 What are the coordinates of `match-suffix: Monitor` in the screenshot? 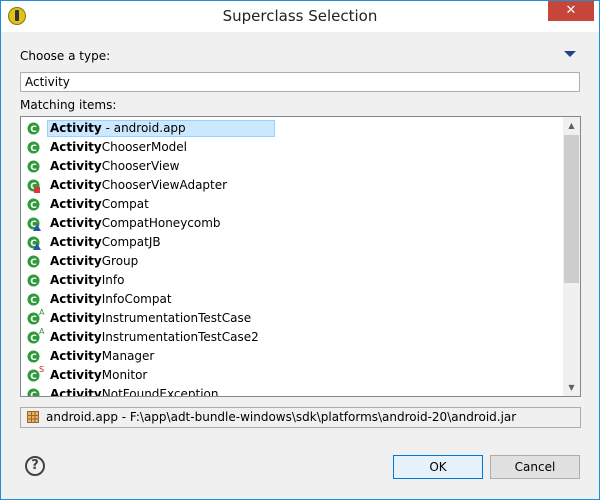 It's located at (124, 375).